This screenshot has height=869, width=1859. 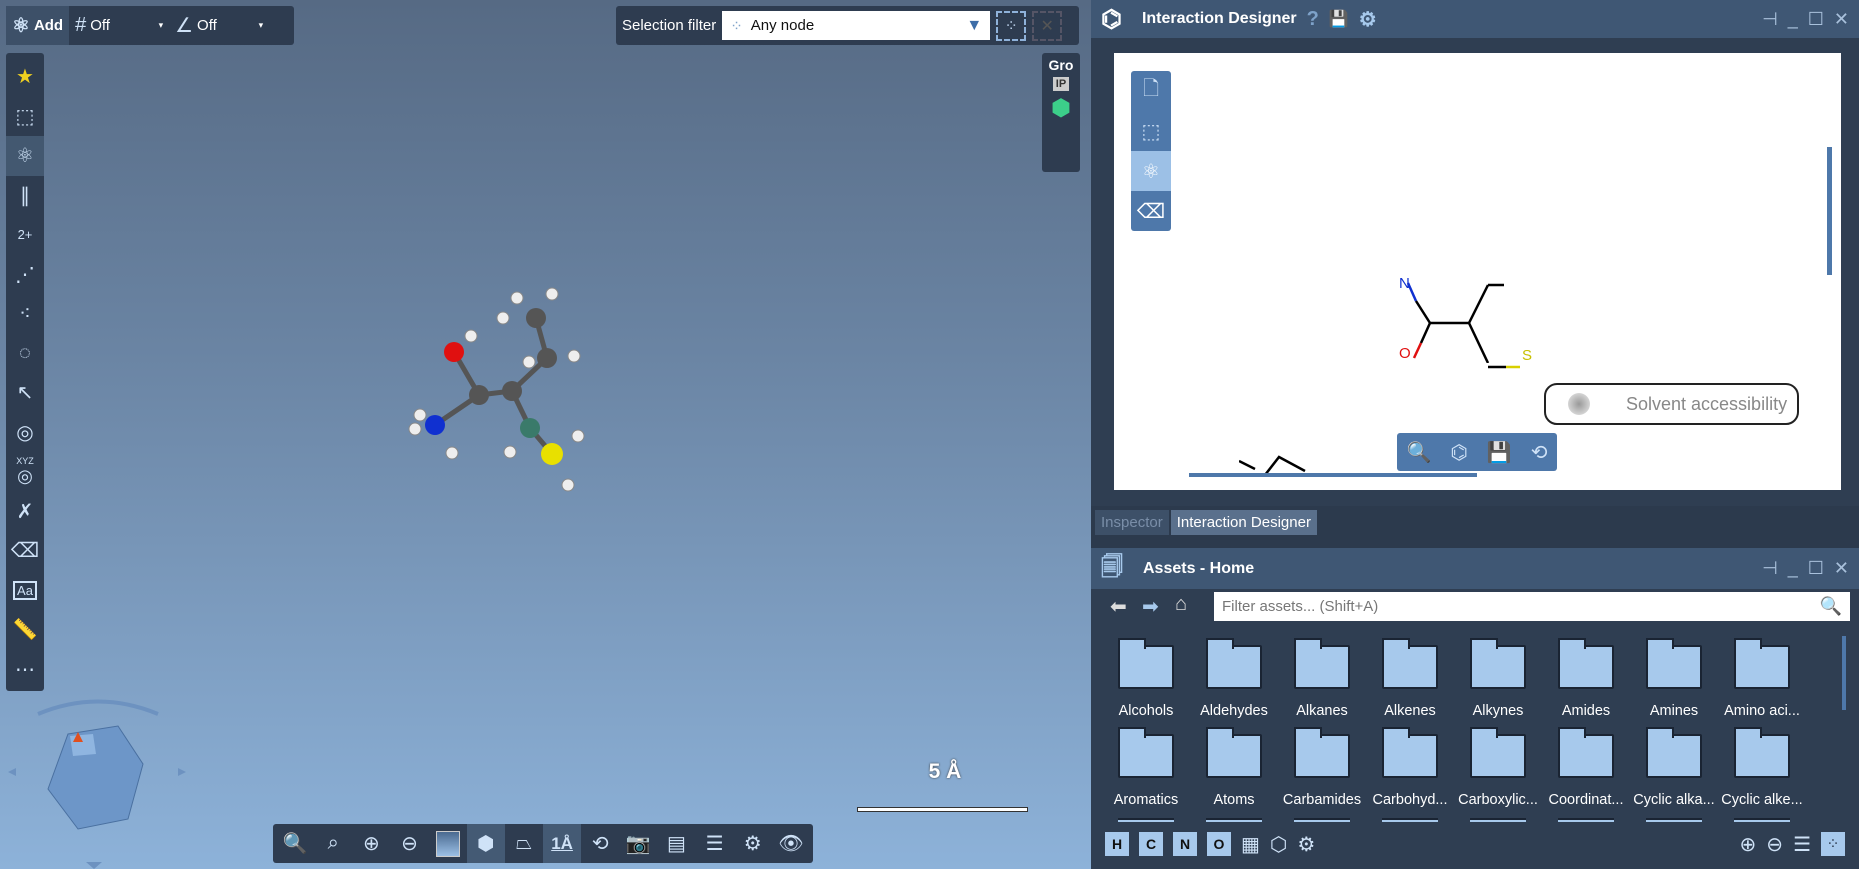 What do you see at coordinates (1498, 678) in the screenshot?
I see `asset-folder: Alkynes` at bounding box center [1498, 678].